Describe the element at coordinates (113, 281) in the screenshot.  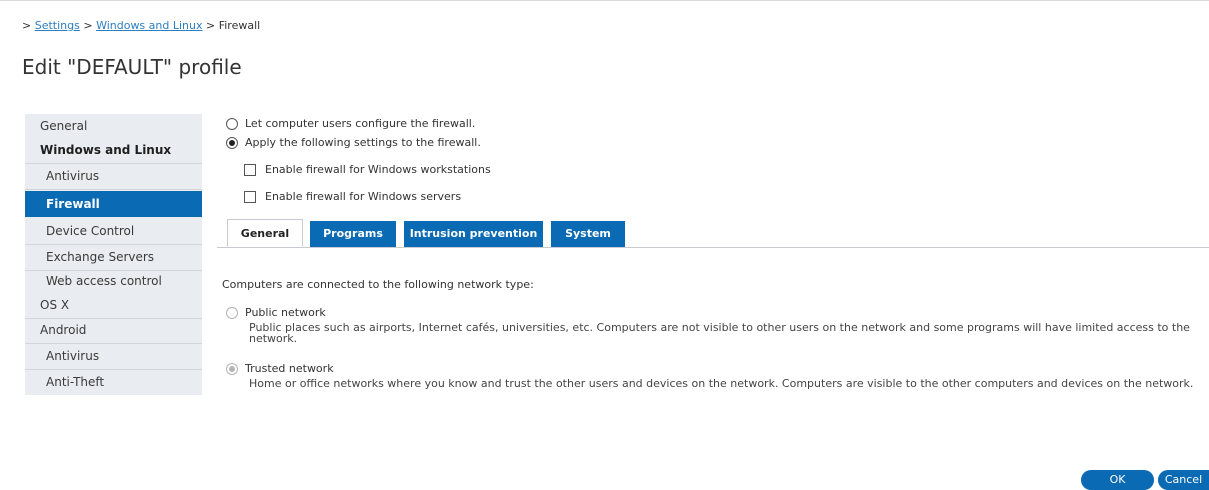
I see `sidebar-item-web-access-control: Web access control` at that location.